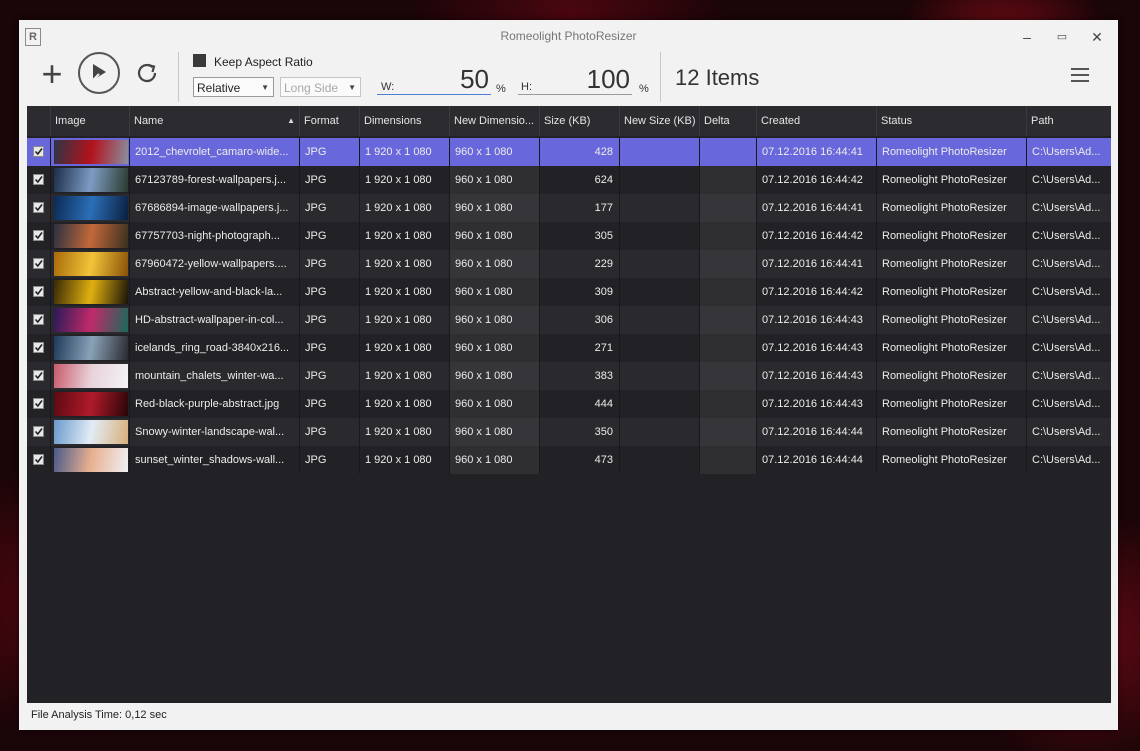 The height and width of the screenshot is (751, 1140). What do you see at coordinates (311, 88) in the screenshot?
I see `side-select-value: Long Side` at bounding box center [311, 88].